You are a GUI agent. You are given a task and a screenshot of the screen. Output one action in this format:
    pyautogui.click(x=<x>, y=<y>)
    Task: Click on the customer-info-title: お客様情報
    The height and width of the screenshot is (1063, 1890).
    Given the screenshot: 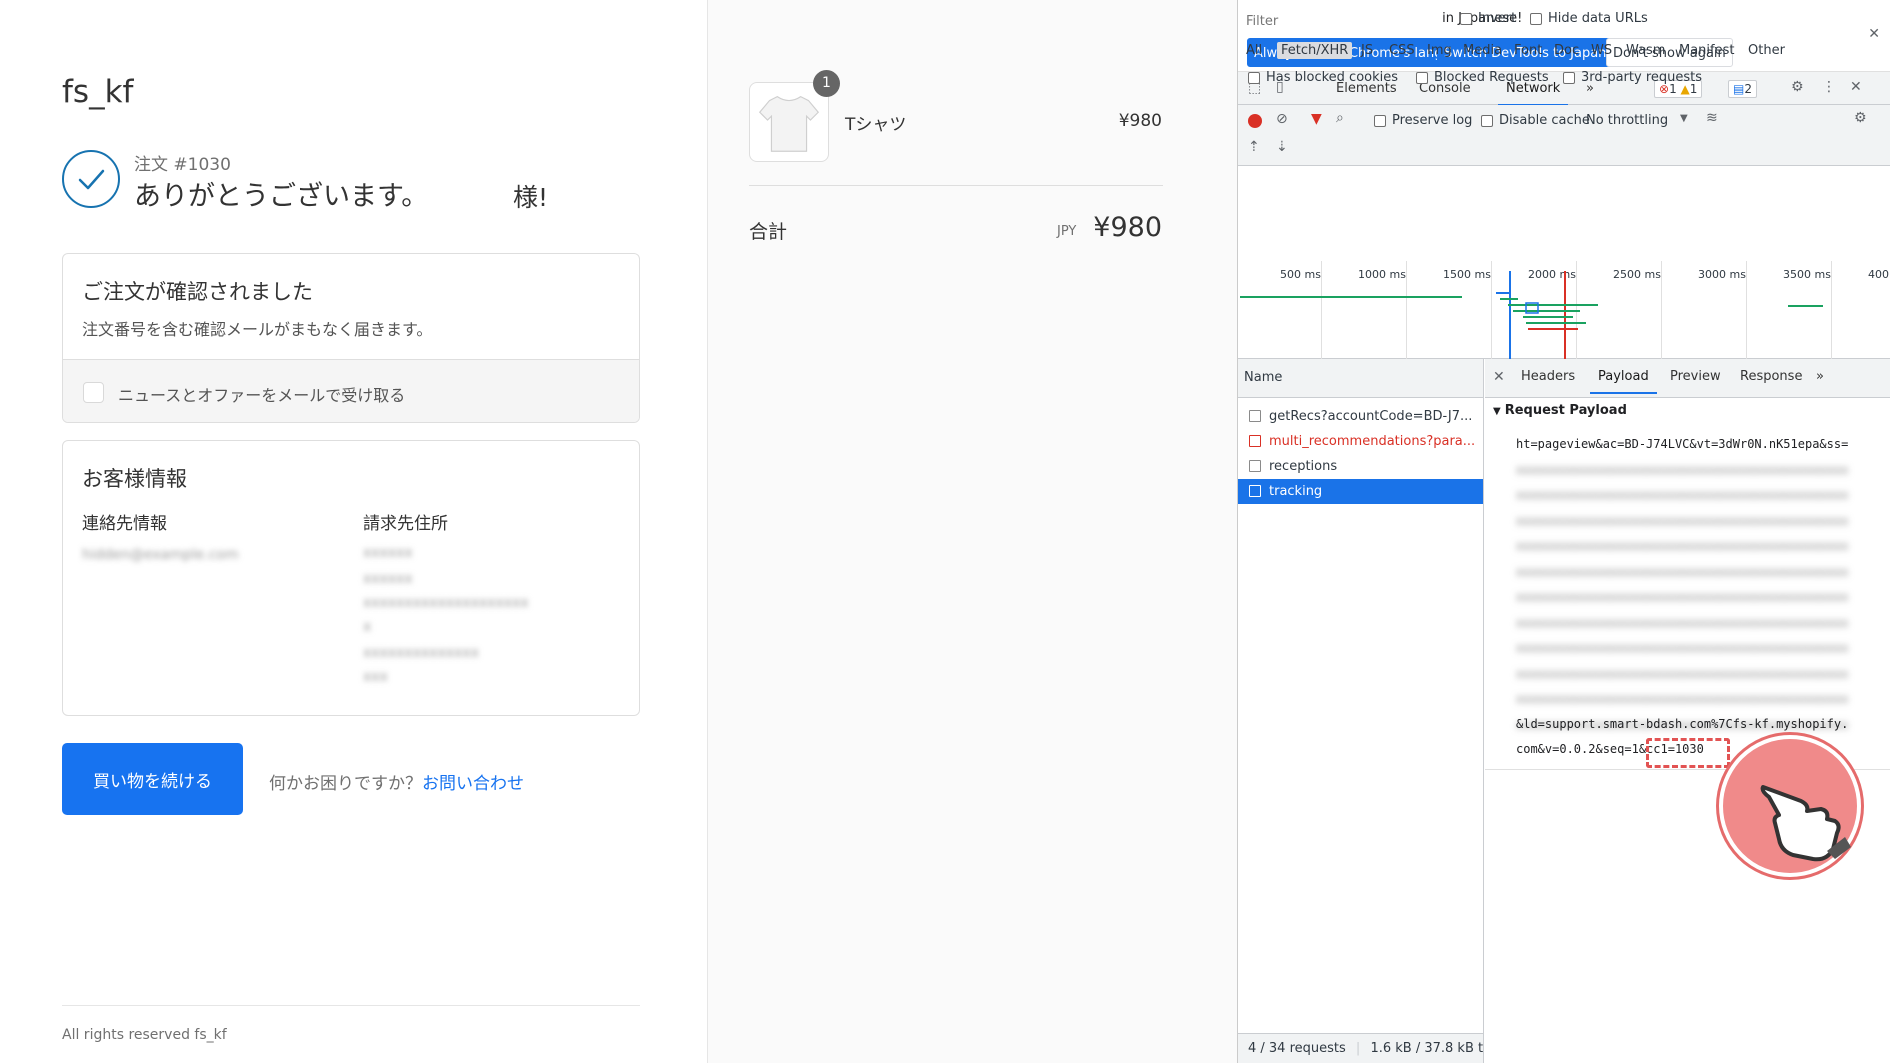 What is the action you would take?
    pyautogui.click(x=134, y=479)
    